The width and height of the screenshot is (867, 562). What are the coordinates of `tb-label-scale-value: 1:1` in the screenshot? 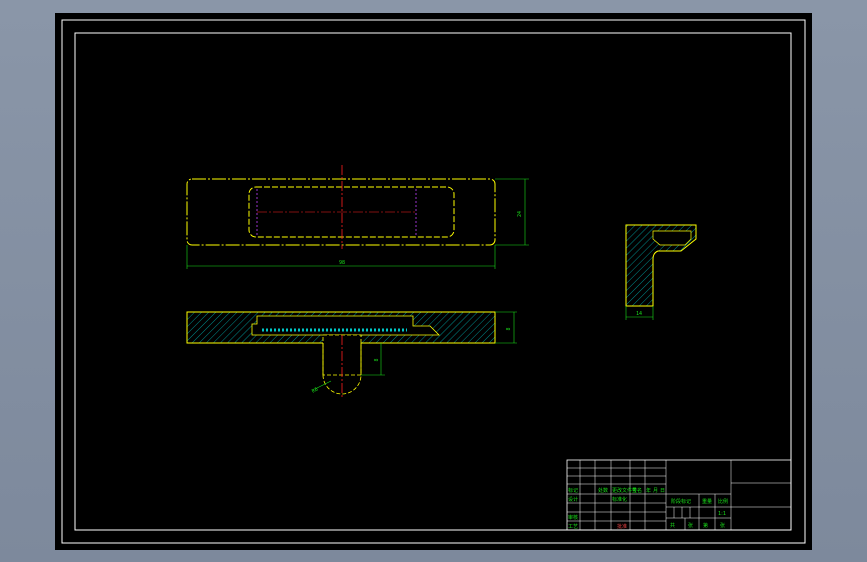 It's located at (722, 514).